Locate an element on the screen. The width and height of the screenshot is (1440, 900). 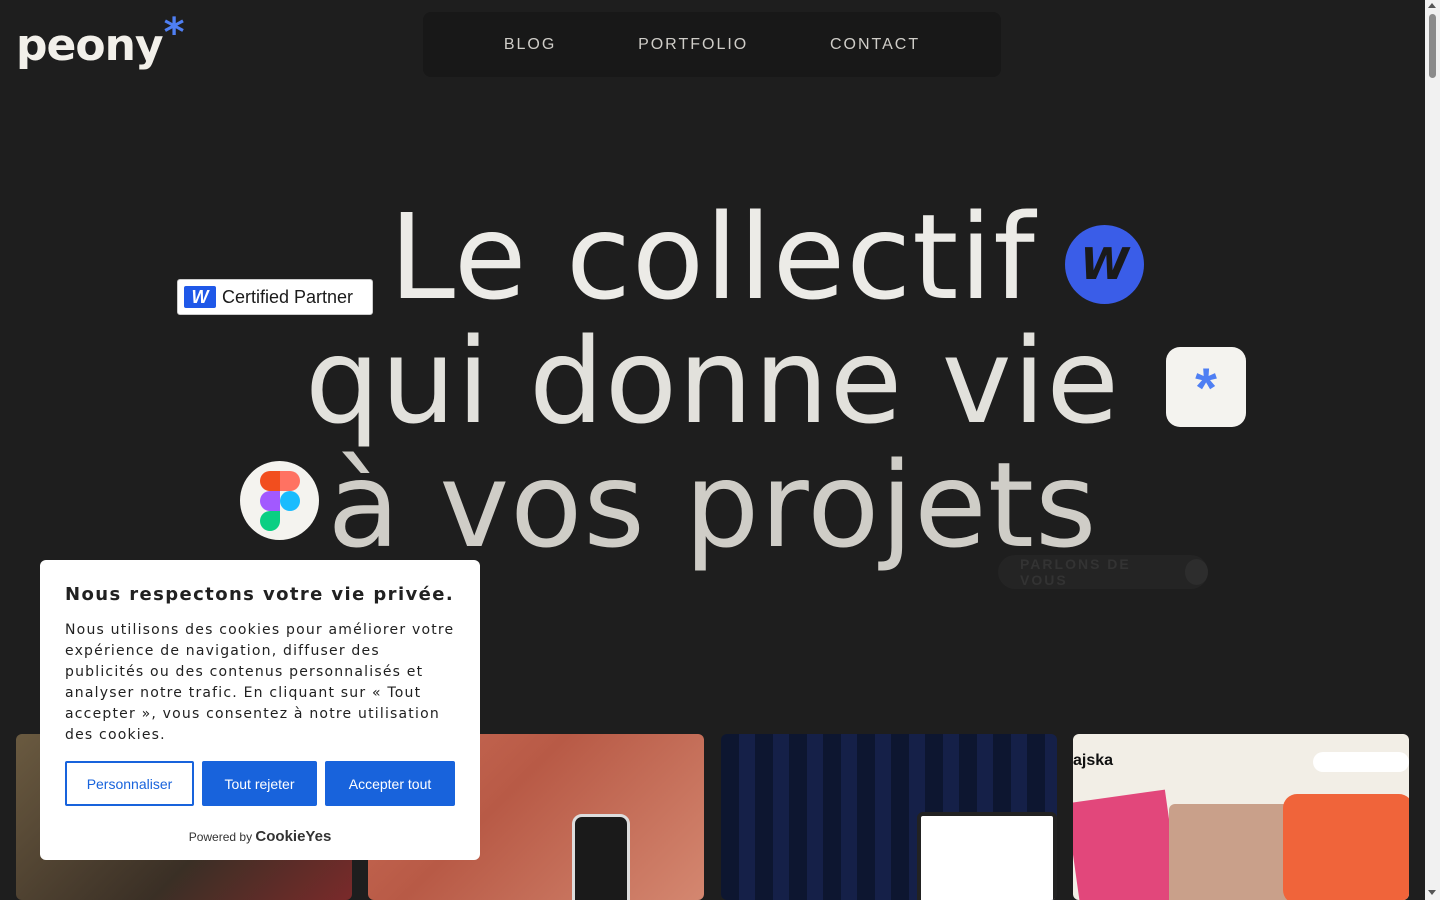
figma-logo-svg is located at coordinates (279, 500).